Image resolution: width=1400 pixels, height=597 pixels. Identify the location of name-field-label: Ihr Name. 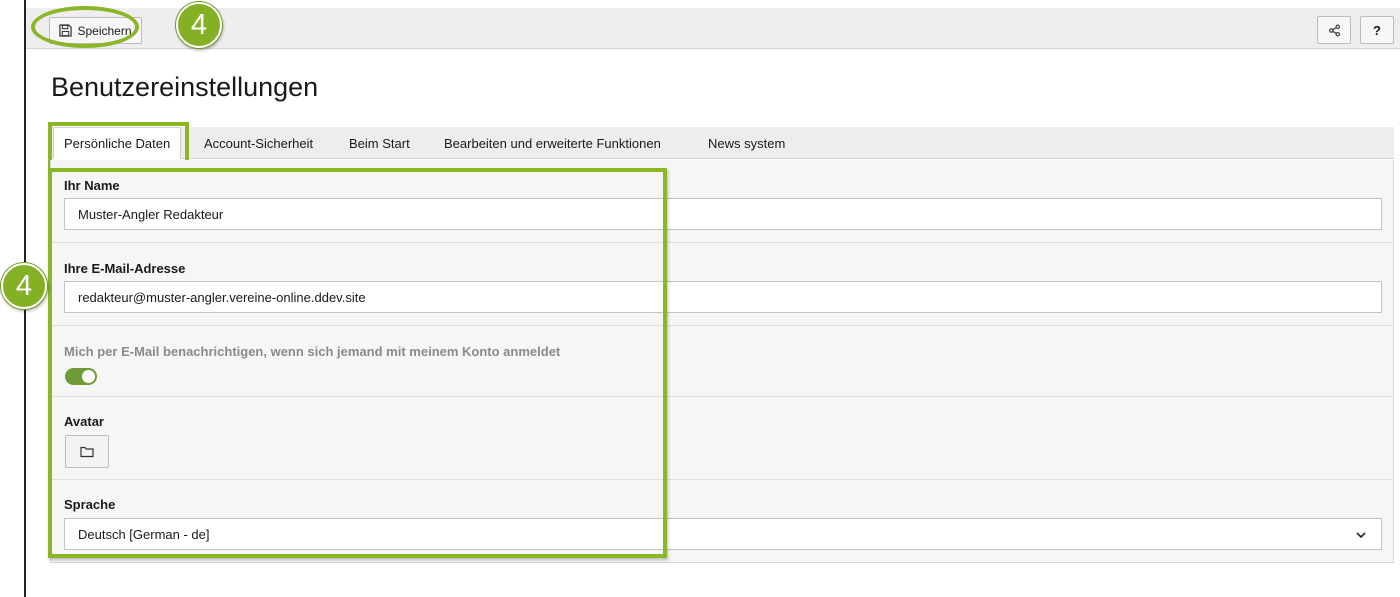
(92, 185).